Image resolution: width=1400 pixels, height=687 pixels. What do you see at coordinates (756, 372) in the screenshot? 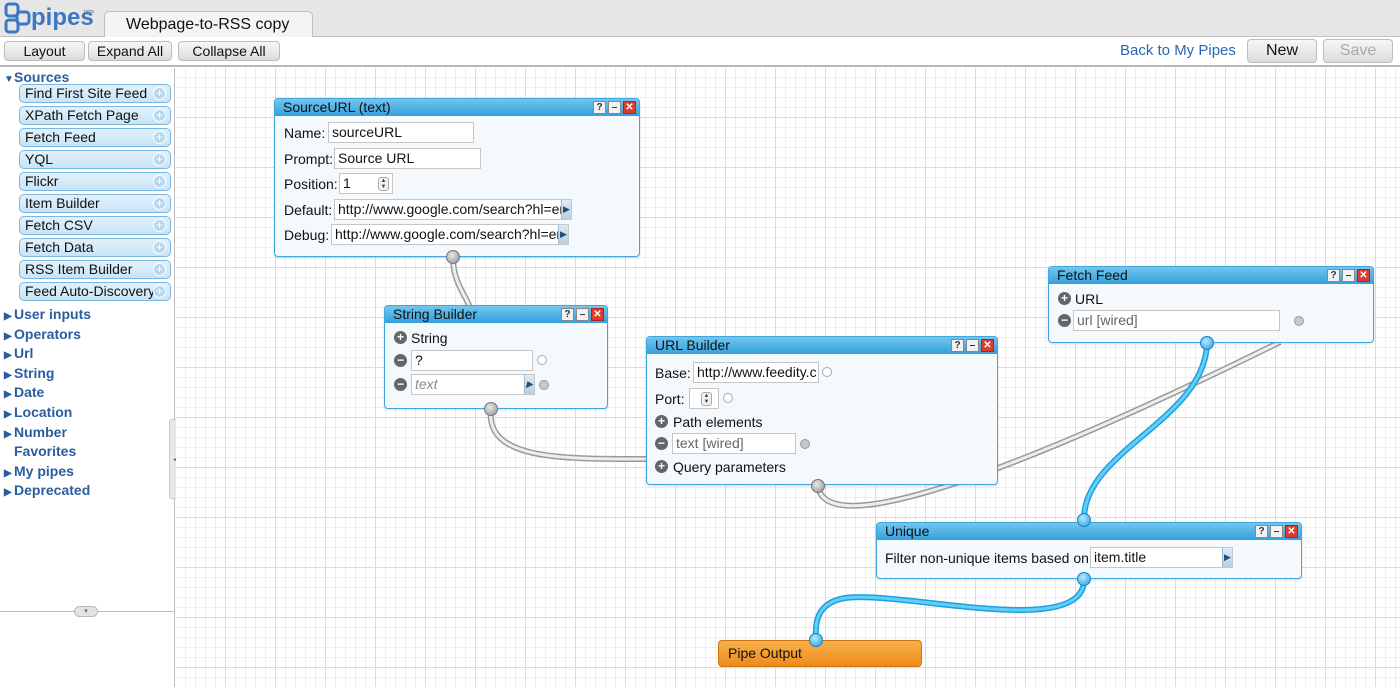
I see `base-field: http://www.feedity.c` at bounding box center [756, 372].